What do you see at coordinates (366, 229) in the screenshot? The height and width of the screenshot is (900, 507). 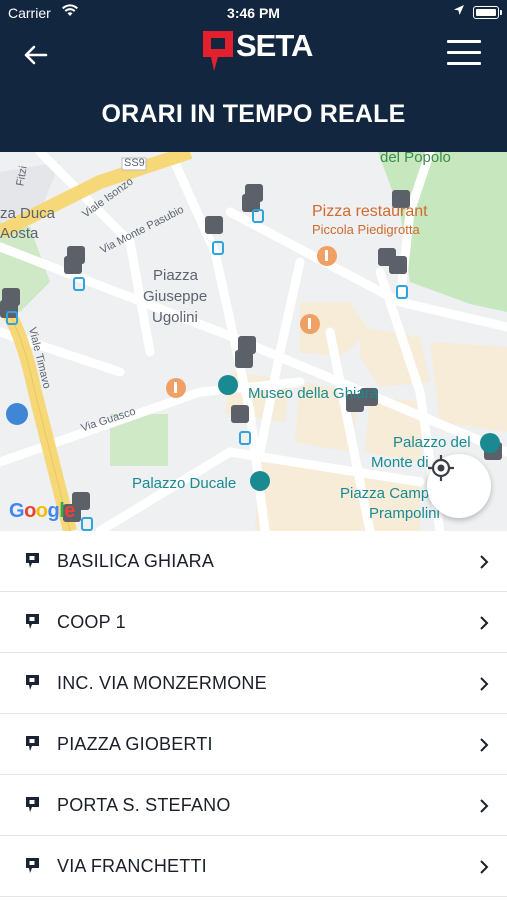 I see `map-label-piccola-piedigrotta: Piccola Piedigrotta` at bounding box center [366, 229].